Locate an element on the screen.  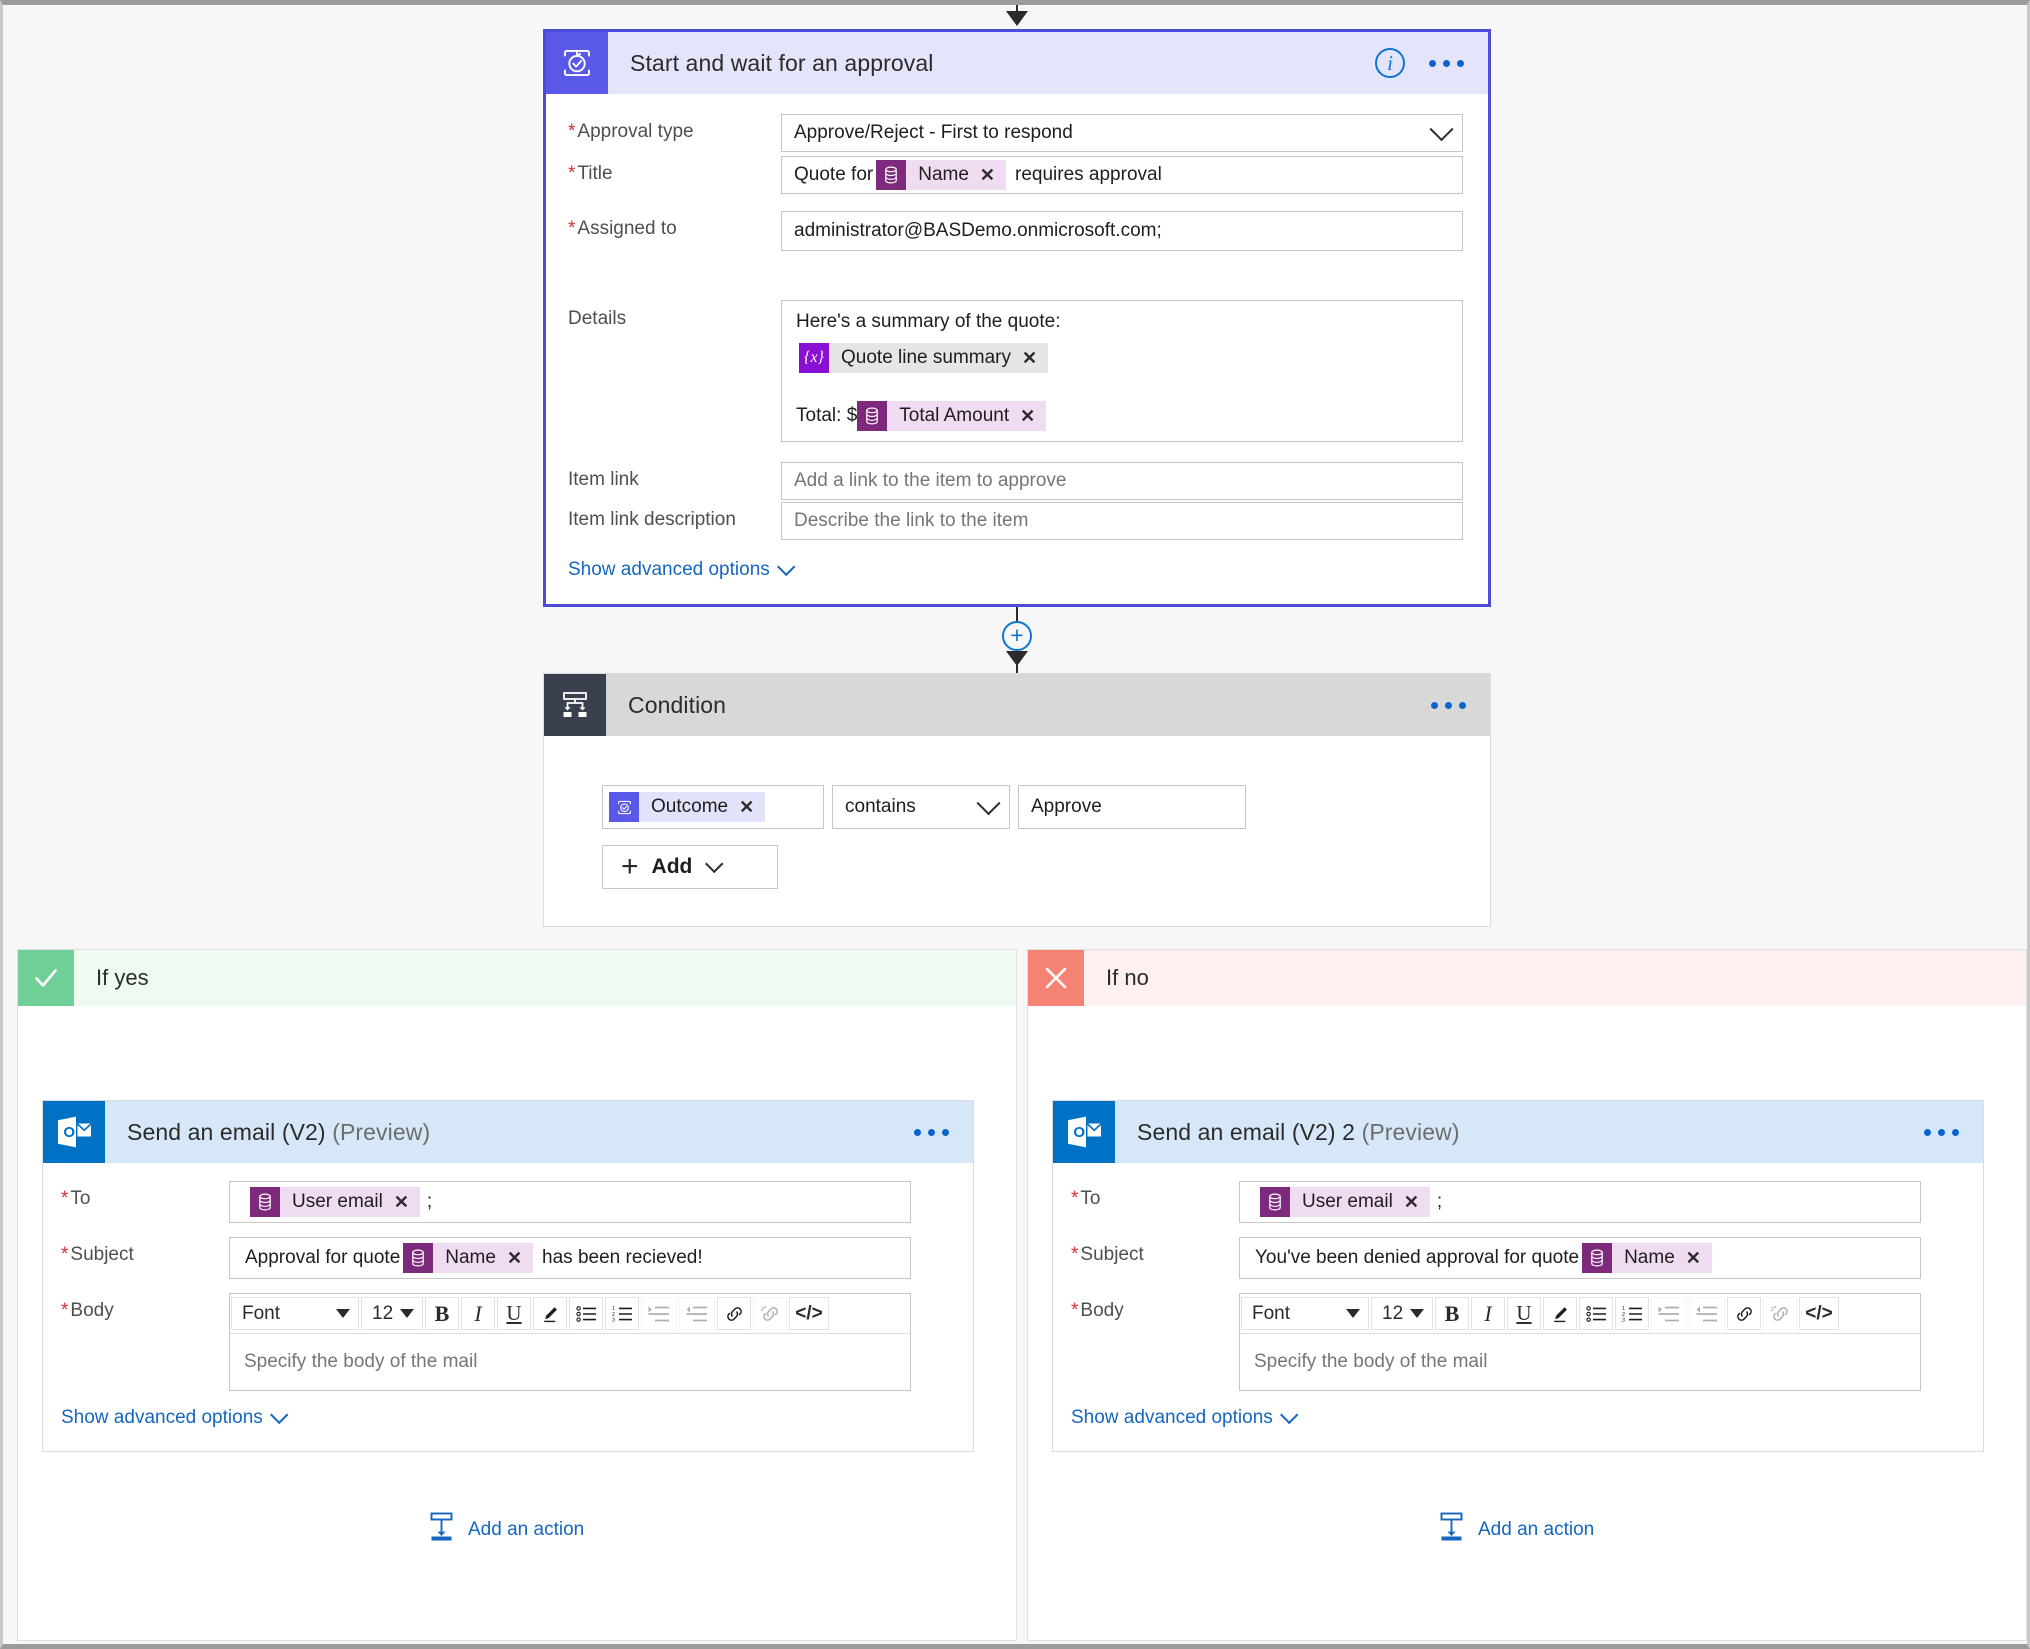
email-yes-subject-prefix: Approval for quote is located at coordinates (323, 1257).